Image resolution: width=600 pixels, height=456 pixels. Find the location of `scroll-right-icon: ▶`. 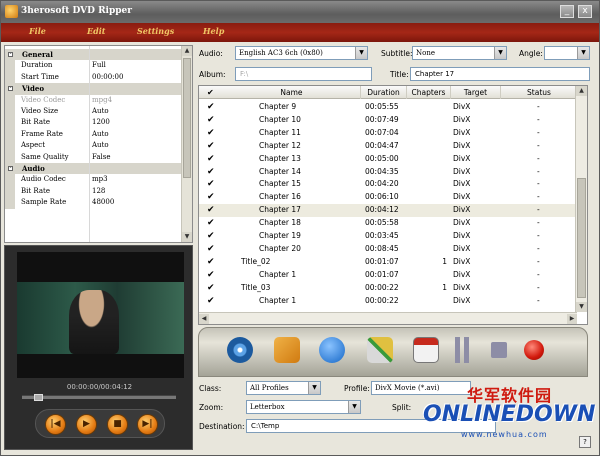

scroll-right-icon: ▶ is located at coordinates (572, 319).